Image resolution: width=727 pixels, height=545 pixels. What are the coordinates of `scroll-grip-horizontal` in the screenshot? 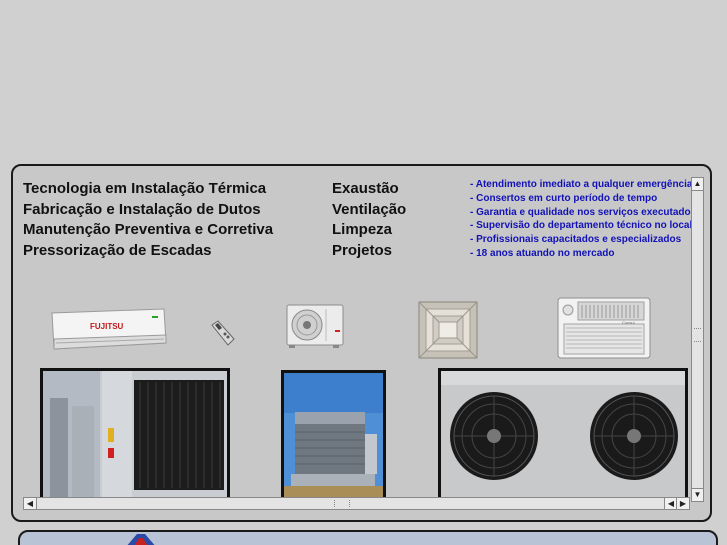 It's located at (342, 503).